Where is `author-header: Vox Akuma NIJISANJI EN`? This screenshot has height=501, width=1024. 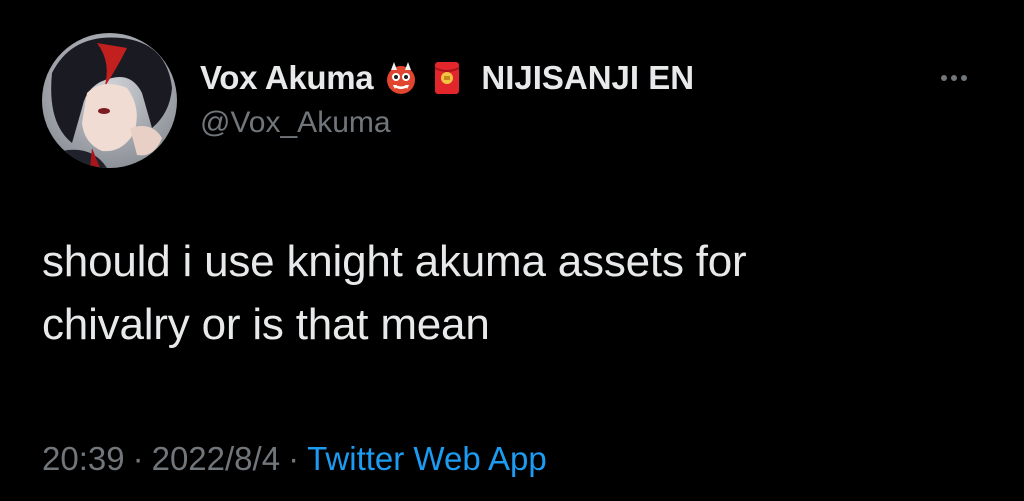
author-header: Vox Akuma NIJISANJI EN is located at coordinates (447, 78).